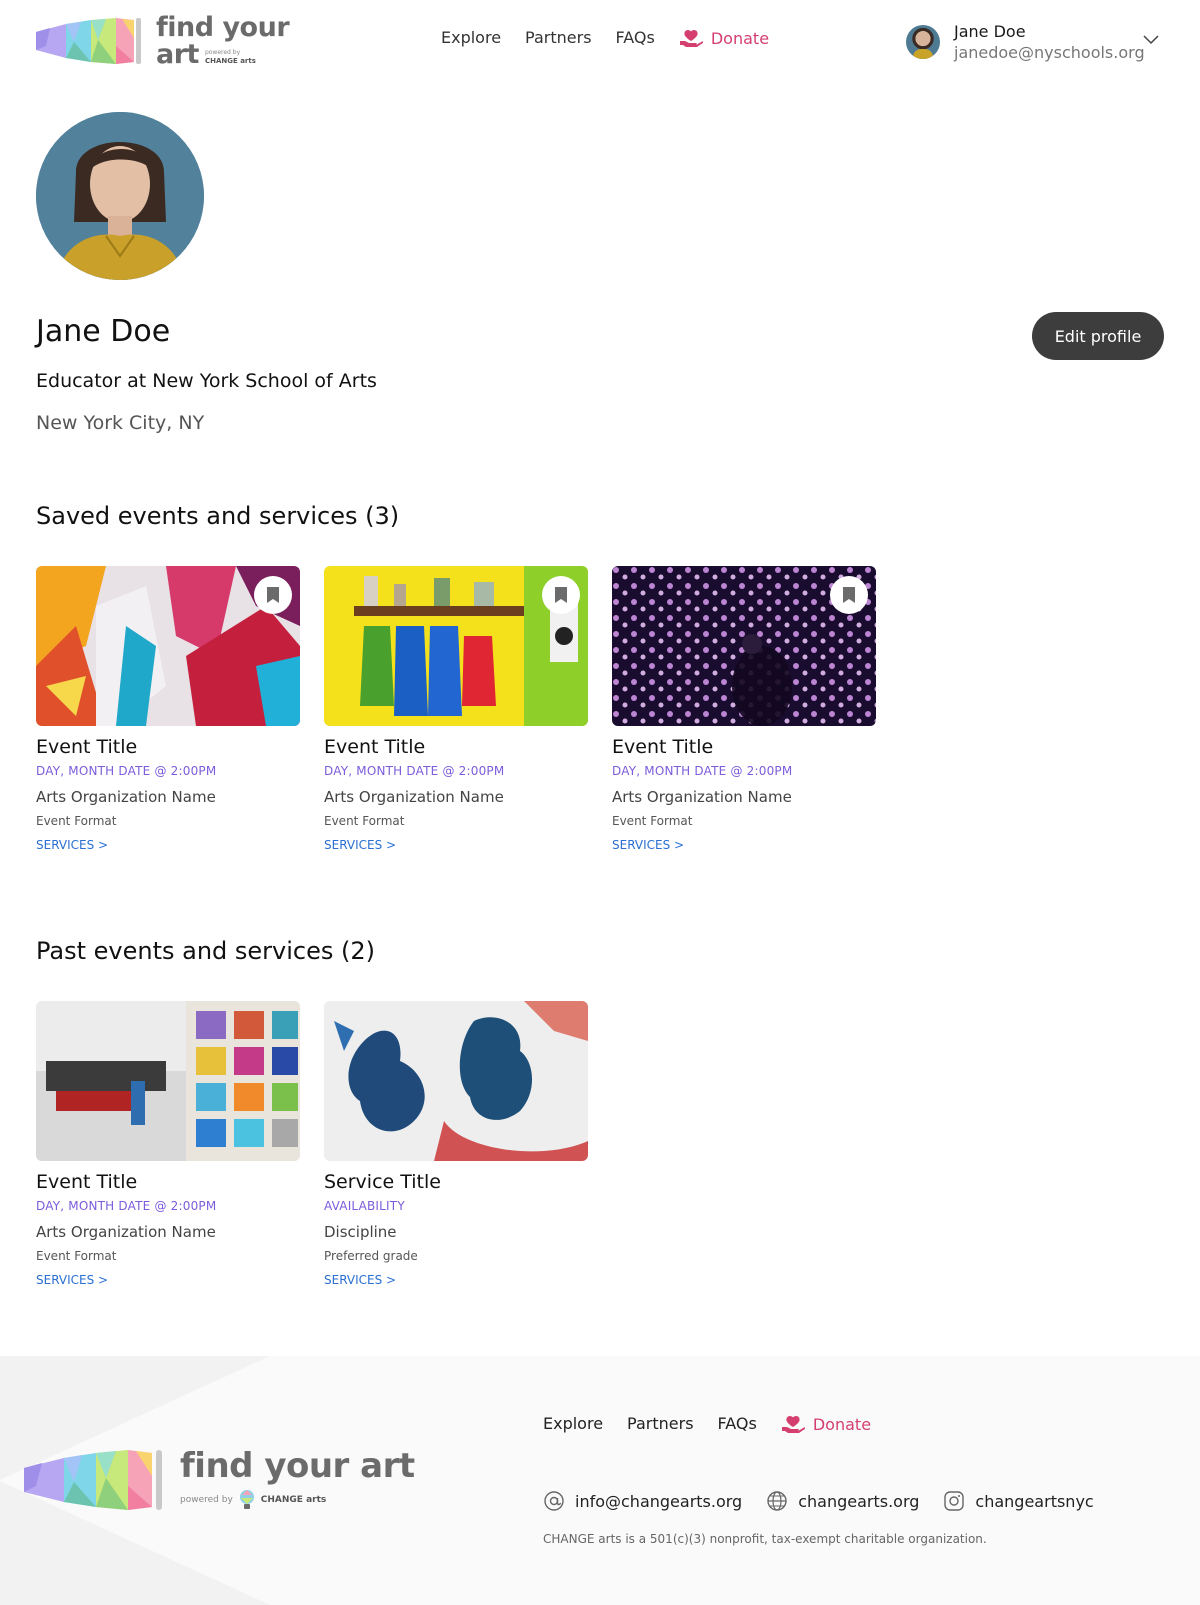  What do you see at coordinates (990, 31) in the screenshot?
I see `user-name: Jane Doe` at bounding box center [990, 31].